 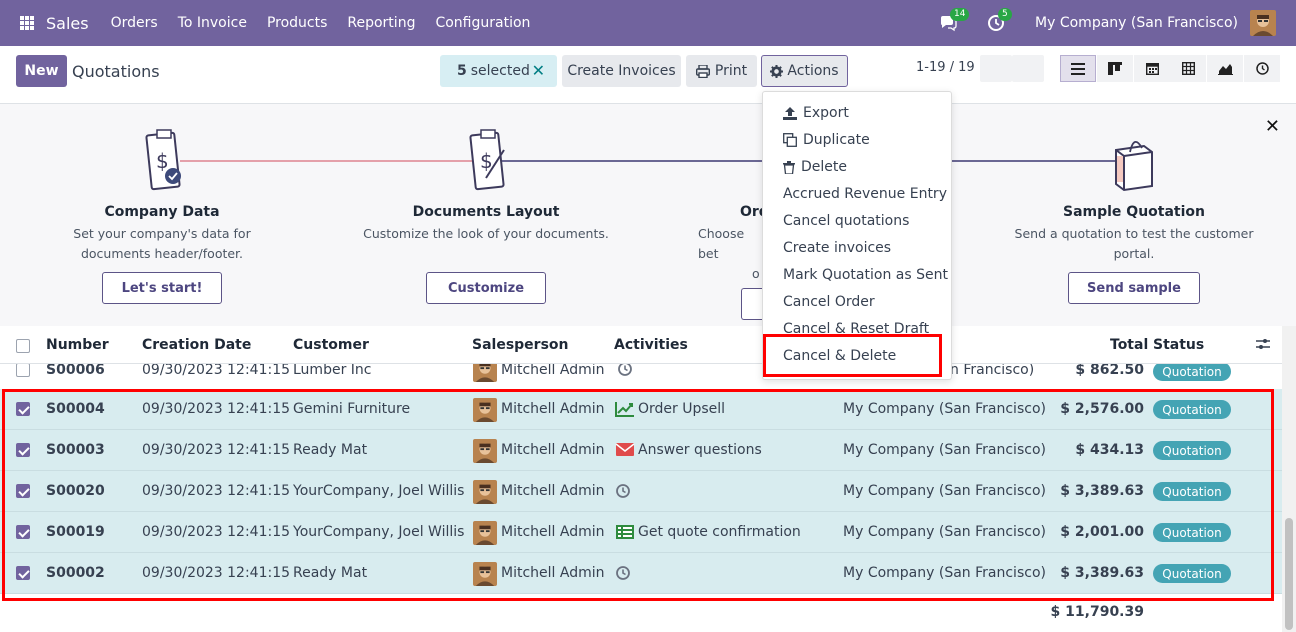 What do you see at coordinates (721, 243) in the screenshot?
I see `onboarding-step-desc: Choose bet` at bounding box center [721, 243].